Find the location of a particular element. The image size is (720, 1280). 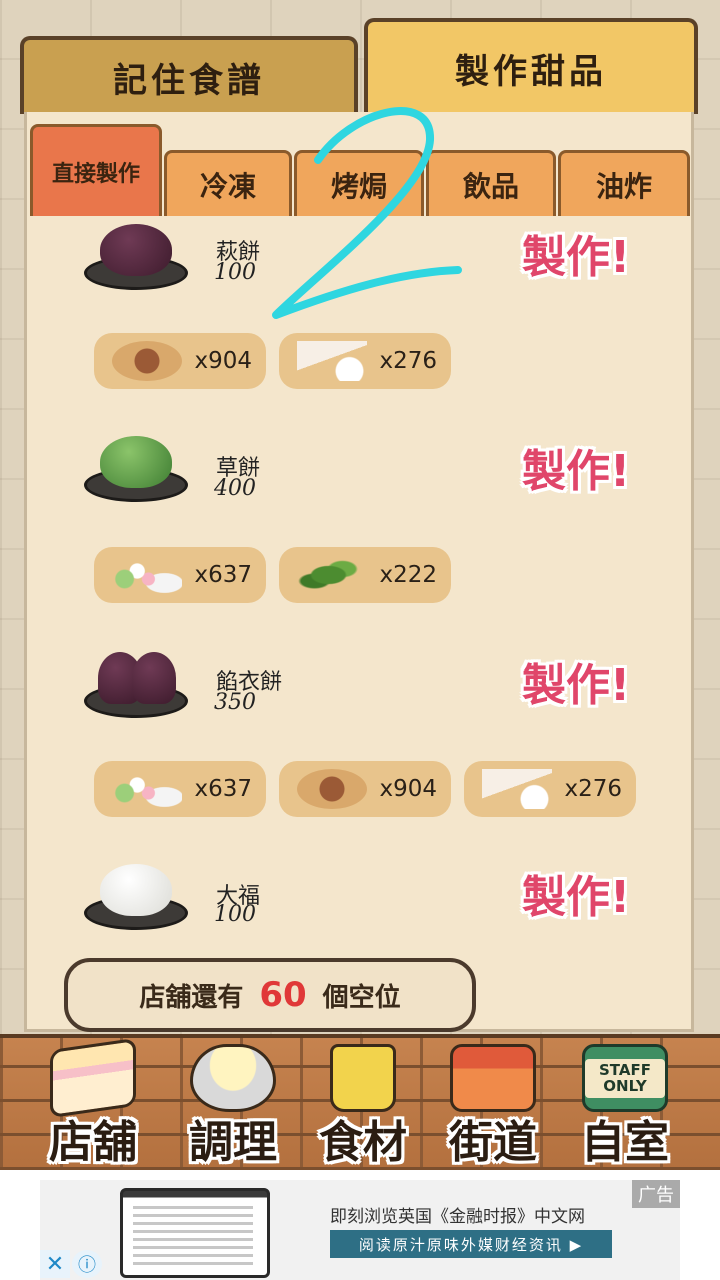

cake-icon is located at coordinates (93, 1078).